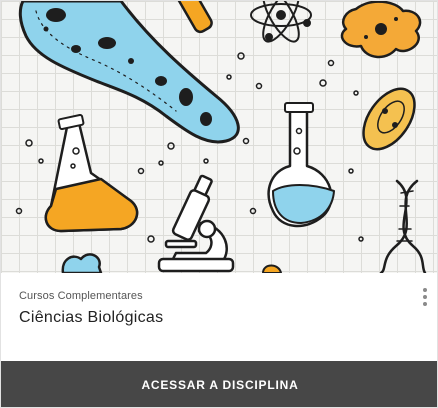 The width and height of the screenshot is (438, 408). What do you see at coordinates (91, 173) in the screenshot?
I see `erlenmeyer-flask-icon` at bounding box center [91, 173].